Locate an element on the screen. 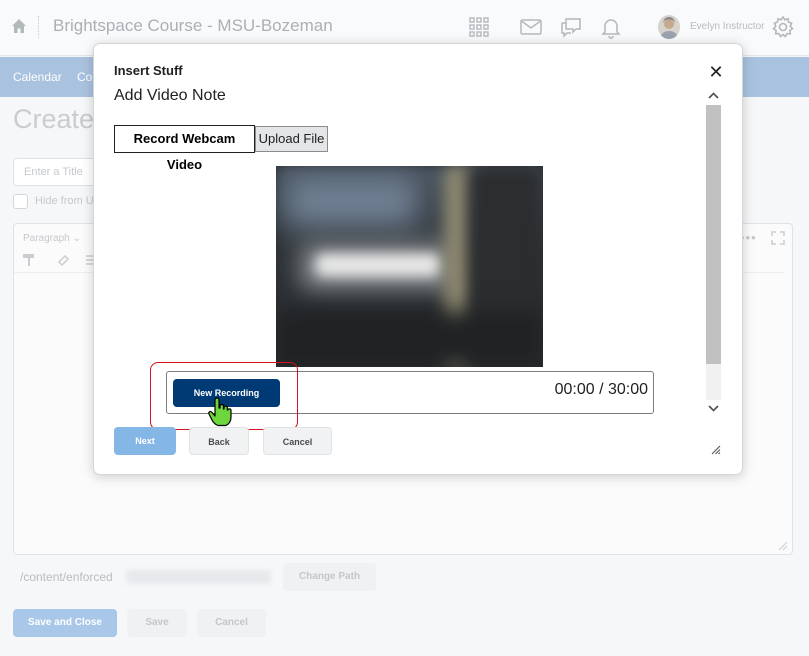  chat-icon is located at coordinates (571, 27).